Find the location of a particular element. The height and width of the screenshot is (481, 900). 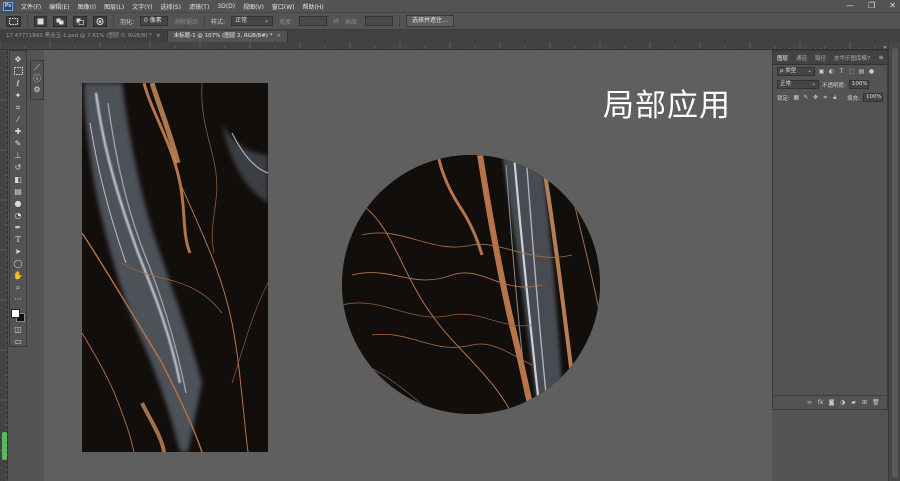

more-tools-icon: ··· is located at coordinates (18, 299).